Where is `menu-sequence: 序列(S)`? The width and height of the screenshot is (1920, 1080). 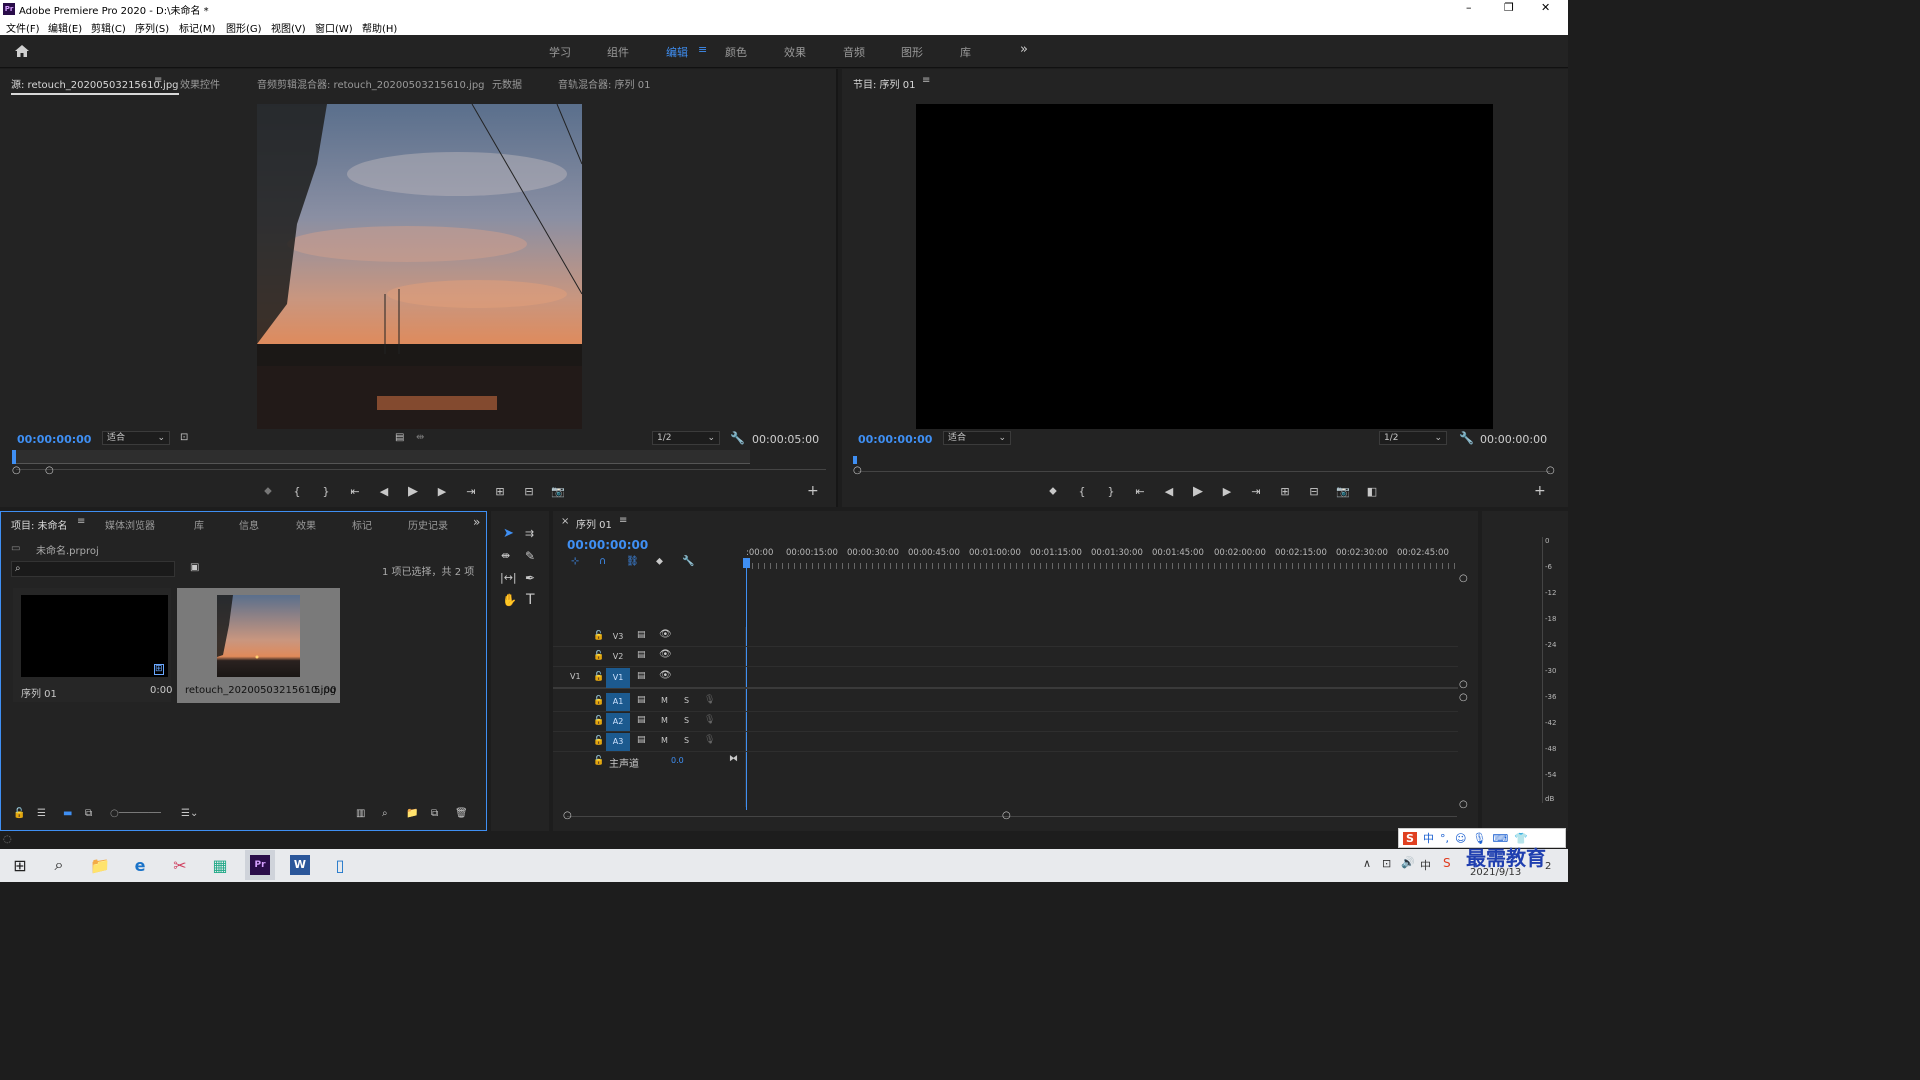 menu-sequence: 序列(S) is located at coordinates (152, 27).